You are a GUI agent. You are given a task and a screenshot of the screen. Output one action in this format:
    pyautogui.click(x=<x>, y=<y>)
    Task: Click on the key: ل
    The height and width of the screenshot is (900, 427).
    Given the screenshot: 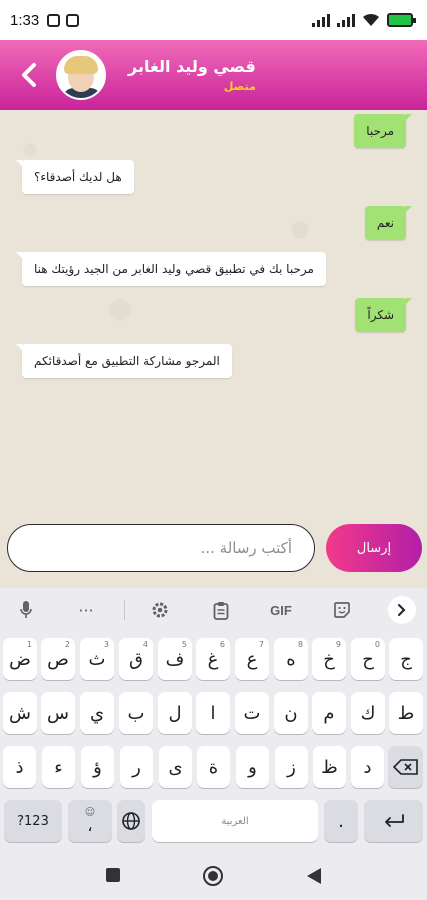 What is the action you would take?
    pyautogui.click(x=175, y=713)
    